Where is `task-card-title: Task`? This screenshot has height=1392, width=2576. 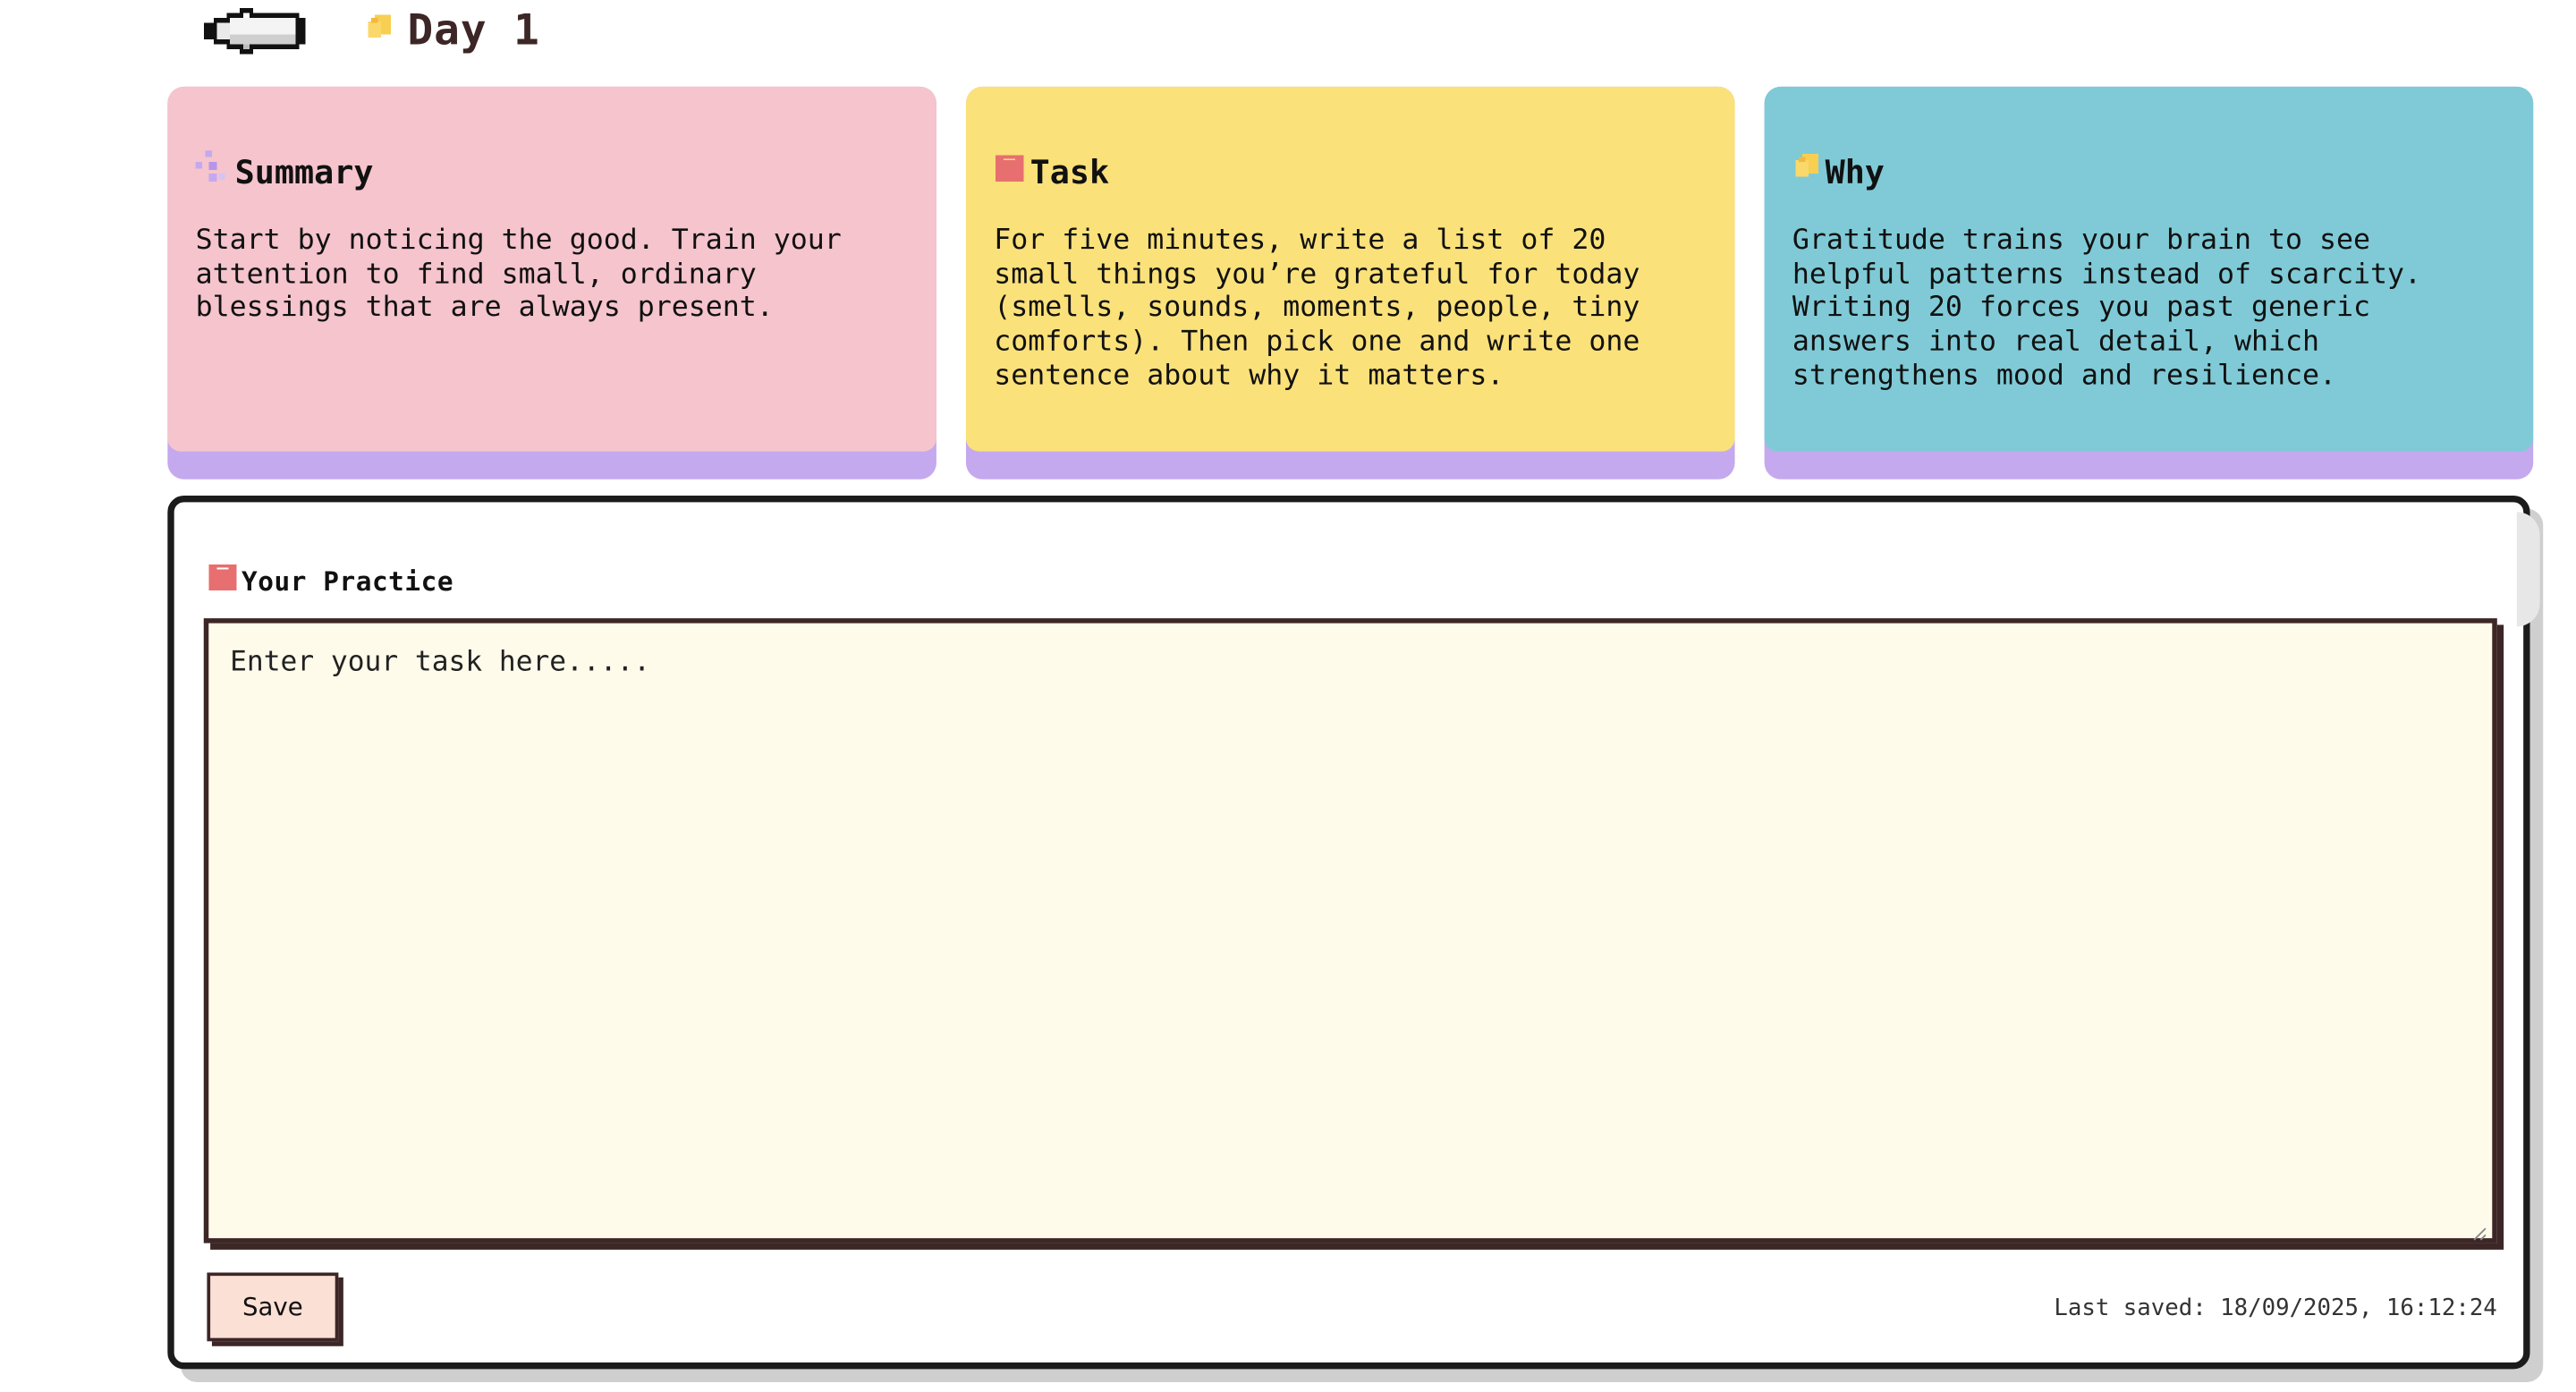 task-card-title: Task is located at coordinates (1070, 171).